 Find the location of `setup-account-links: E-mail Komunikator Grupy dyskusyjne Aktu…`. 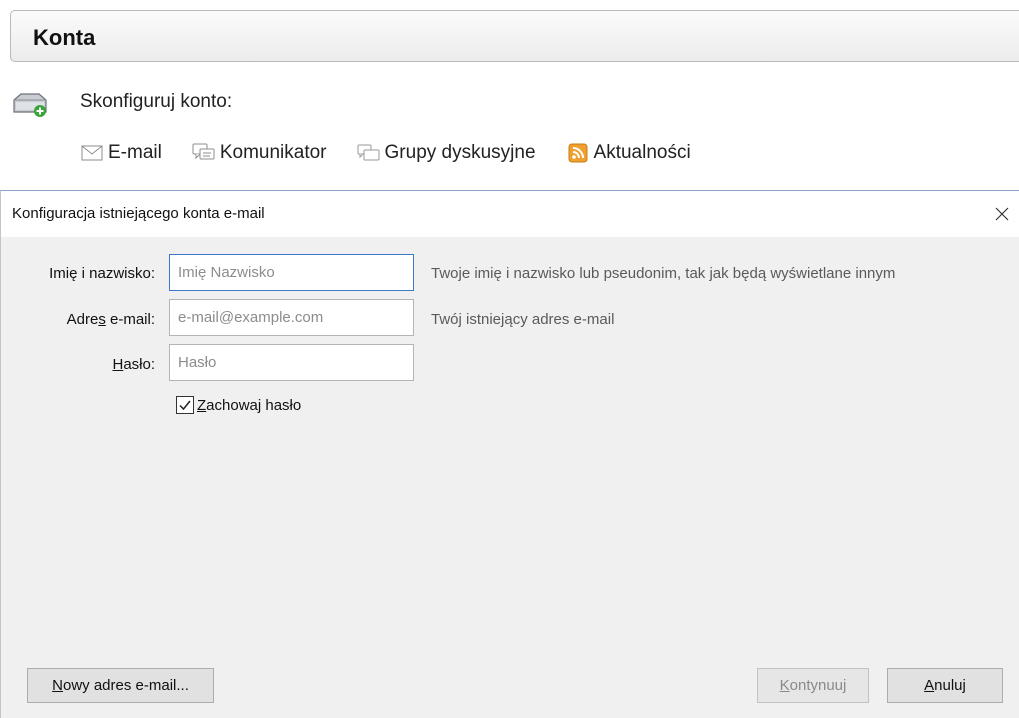

setup-account-links: E-mail Komunikator Grupy dyskusyjne Aktu… is located at coordinates (400, 153).